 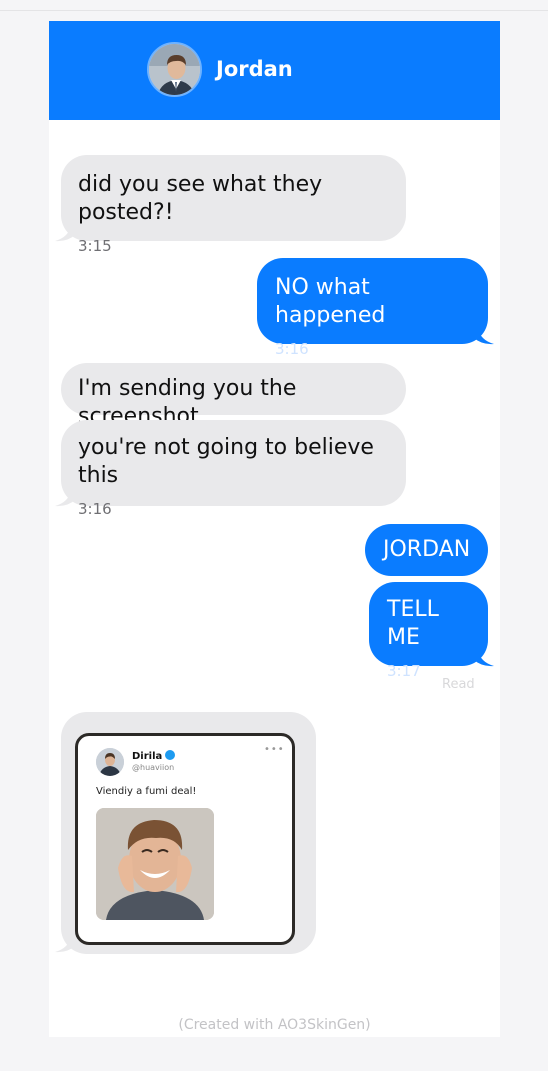 I want to click on post-author-avatar, so click(x=110, y=762).